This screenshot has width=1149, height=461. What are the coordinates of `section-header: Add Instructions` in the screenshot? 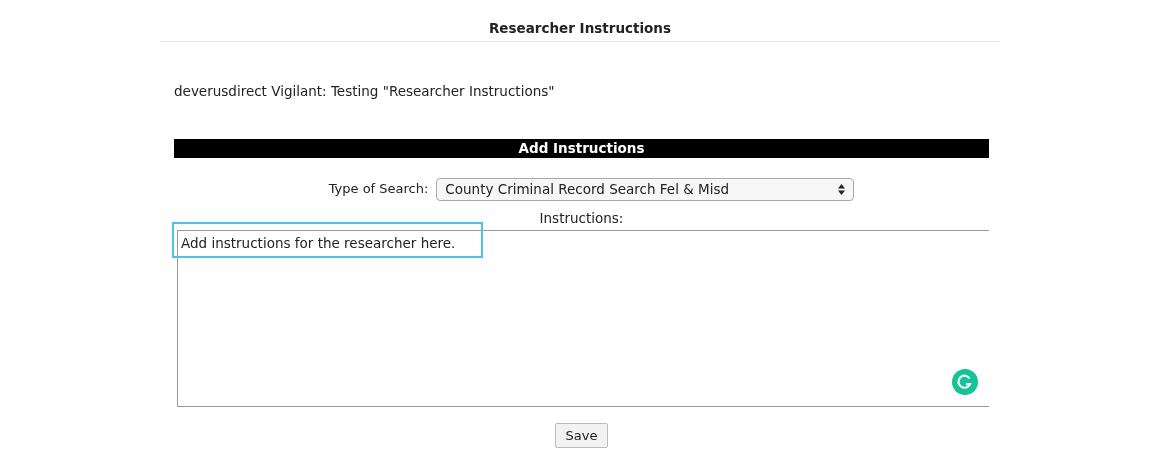 It's located at (581, 148).